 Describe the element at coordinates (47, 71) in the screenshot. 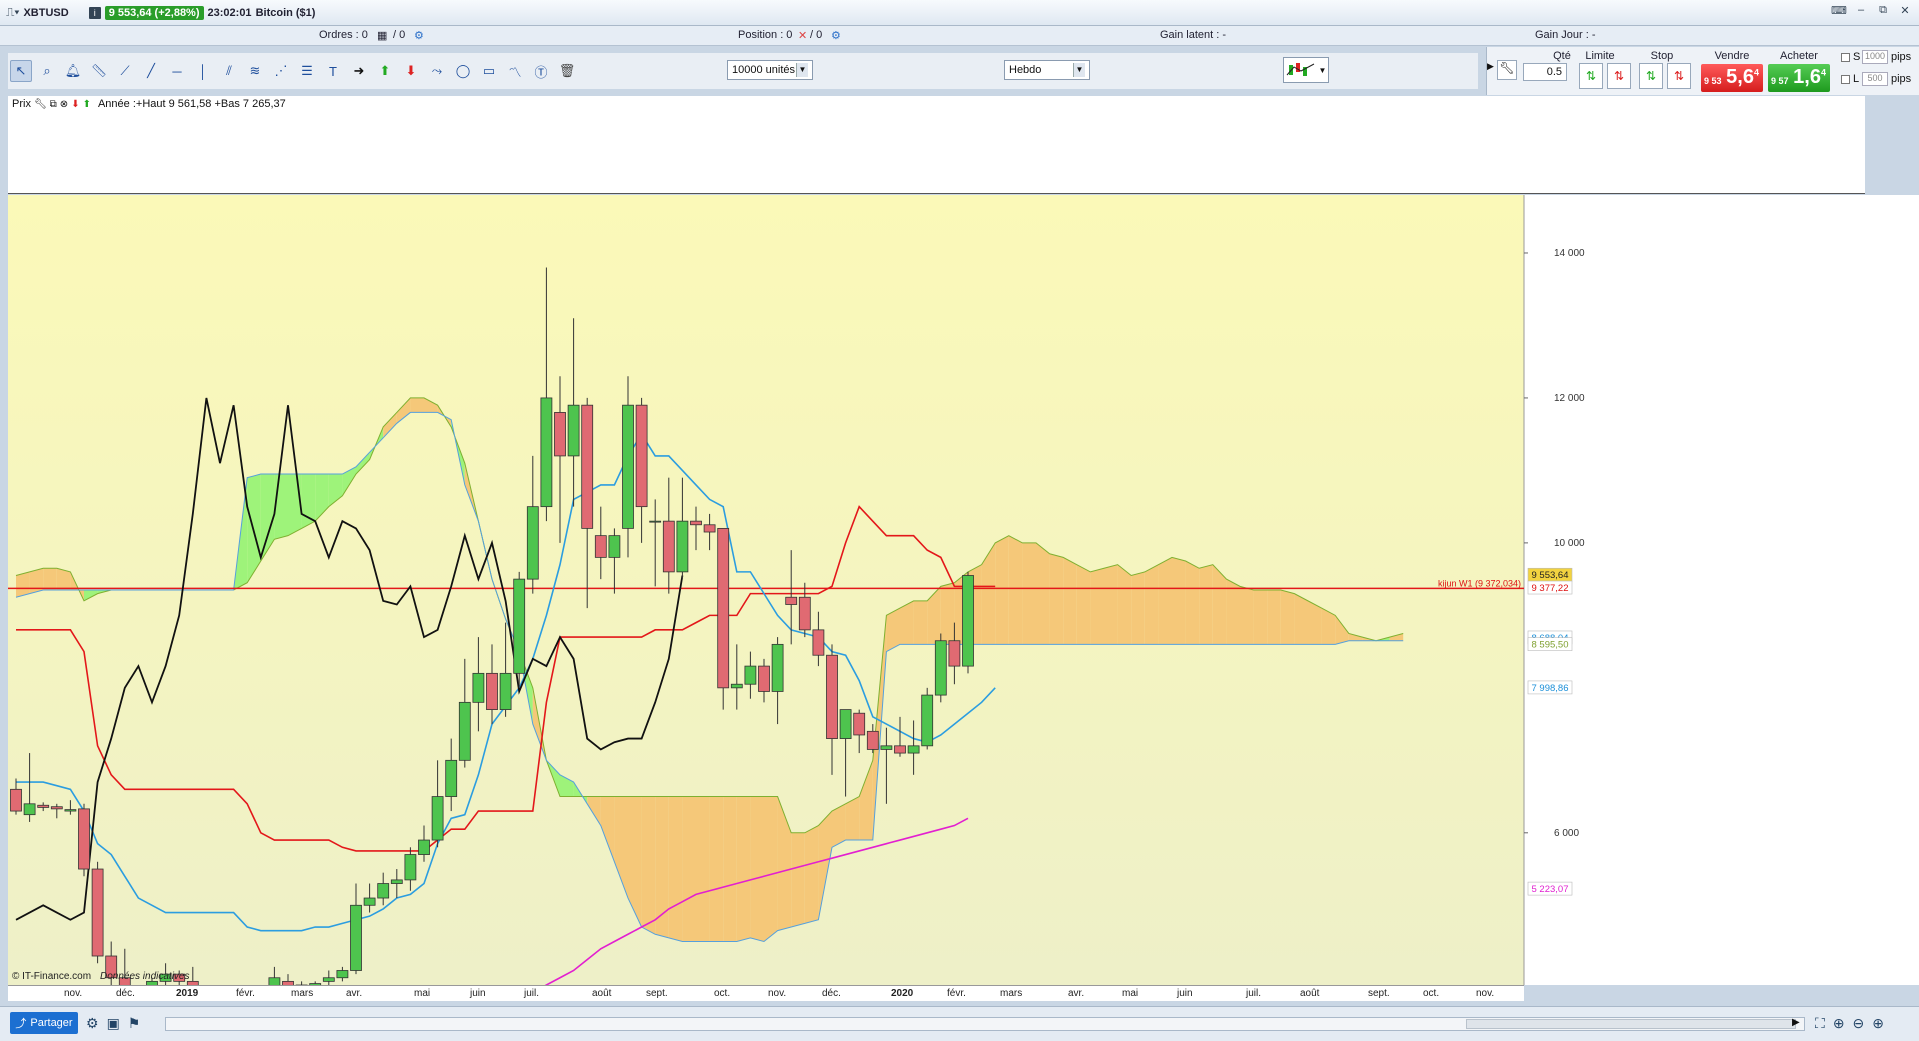

I see `zoom-icon: ⌕` at that location.